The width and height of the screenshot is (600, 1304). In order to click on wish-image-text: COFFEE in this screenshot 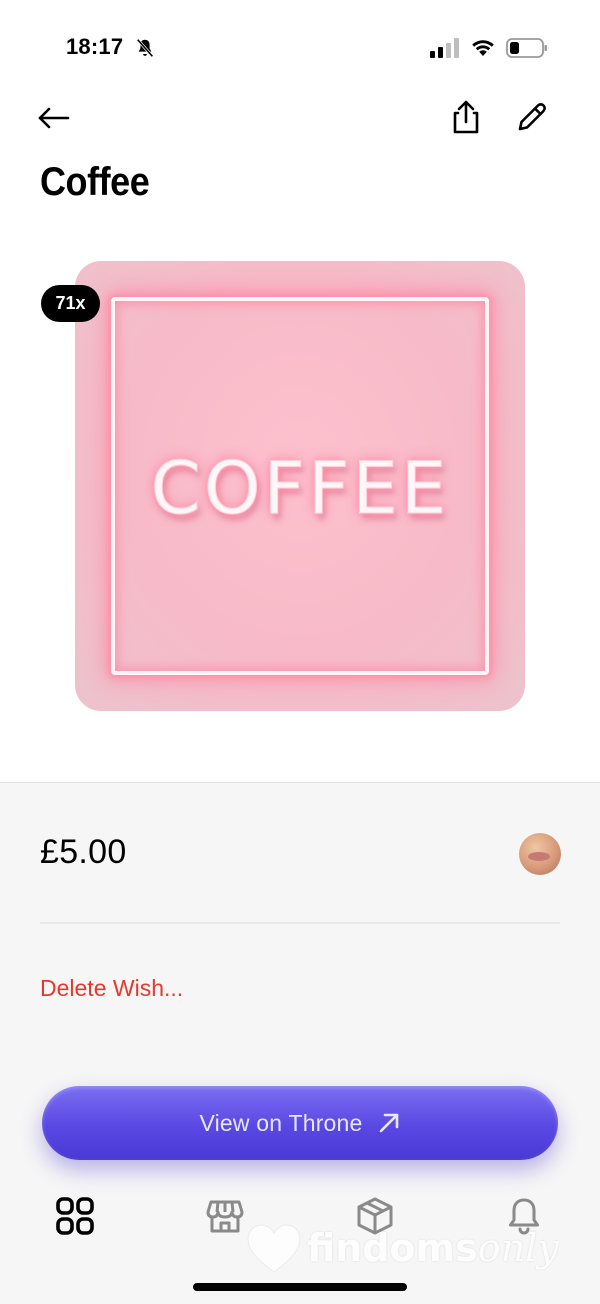, I will do `click(300, 488)`.